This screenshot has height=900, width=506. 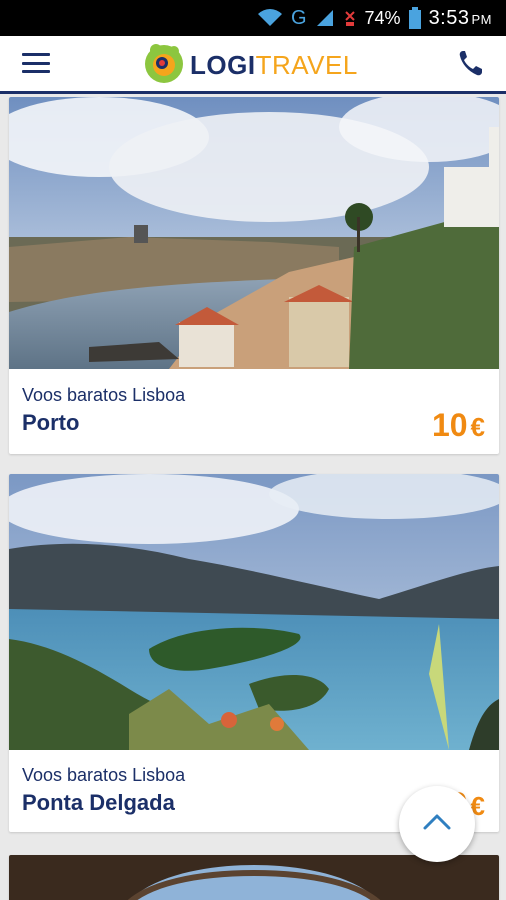 What do you see at coordinates (164, 65) in the screenshot?
I see `logo-icon` at bounding box center [164, 65].